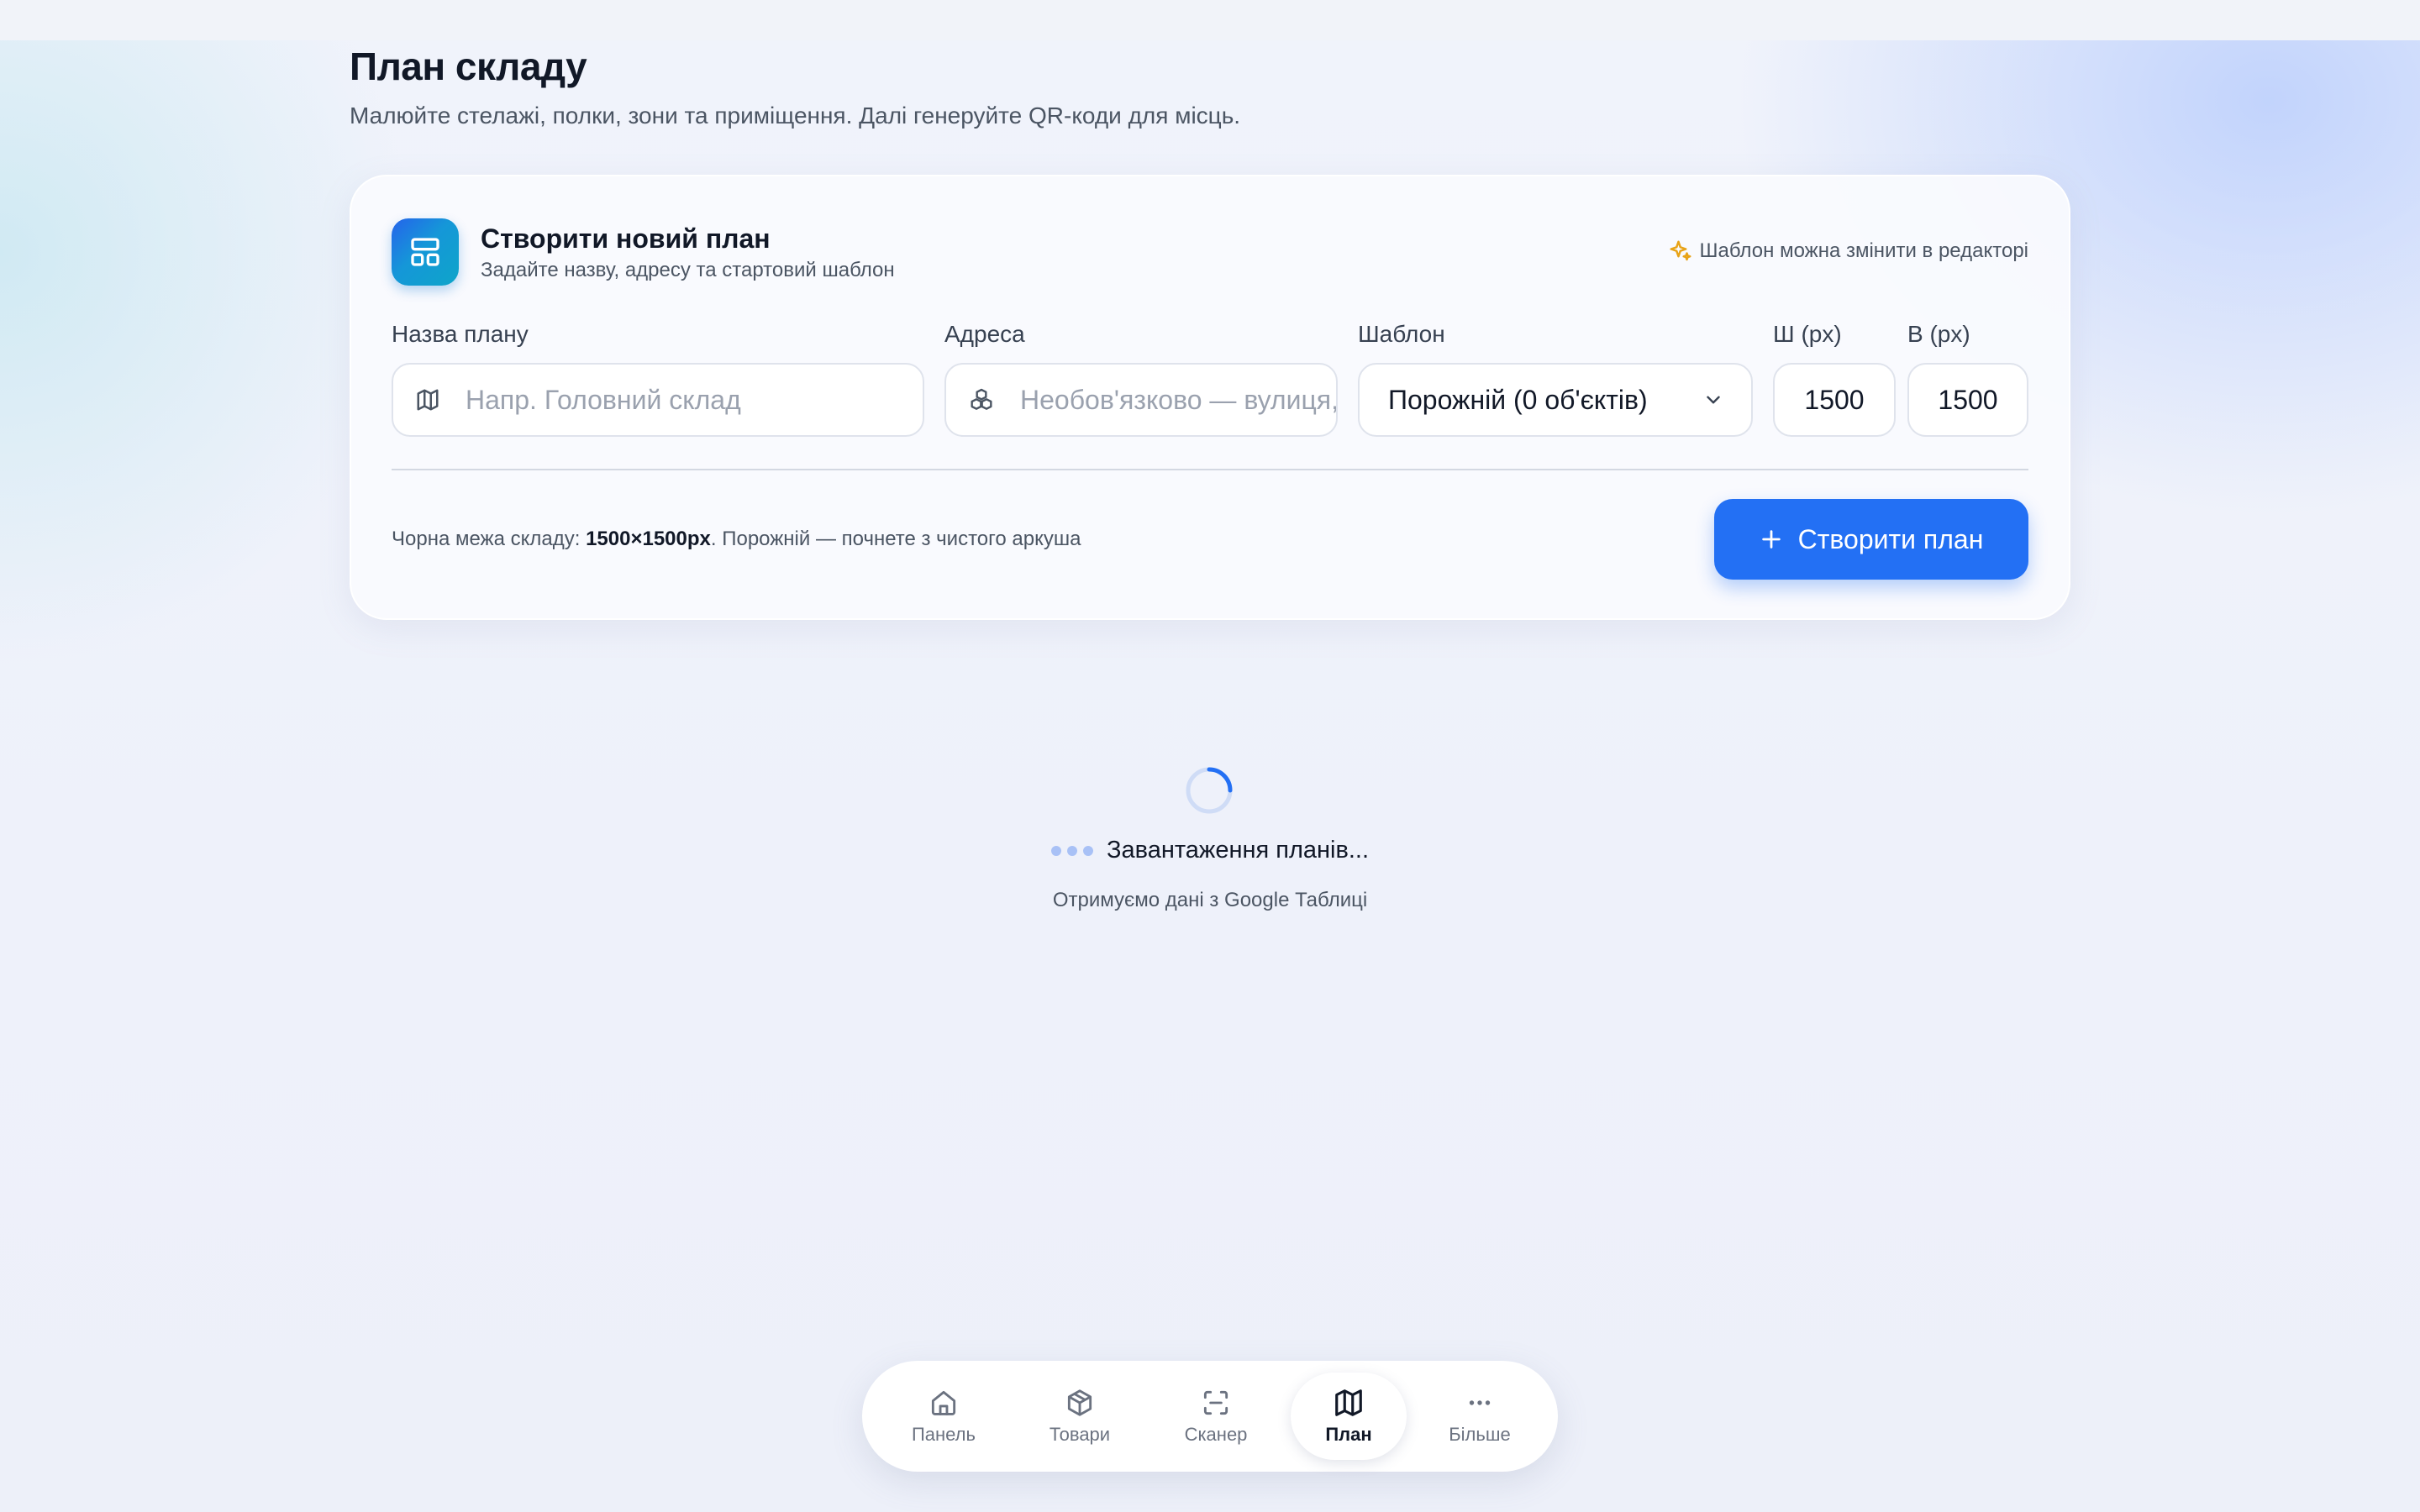  I want to click on height-field: 1500, so click(1968, 400).